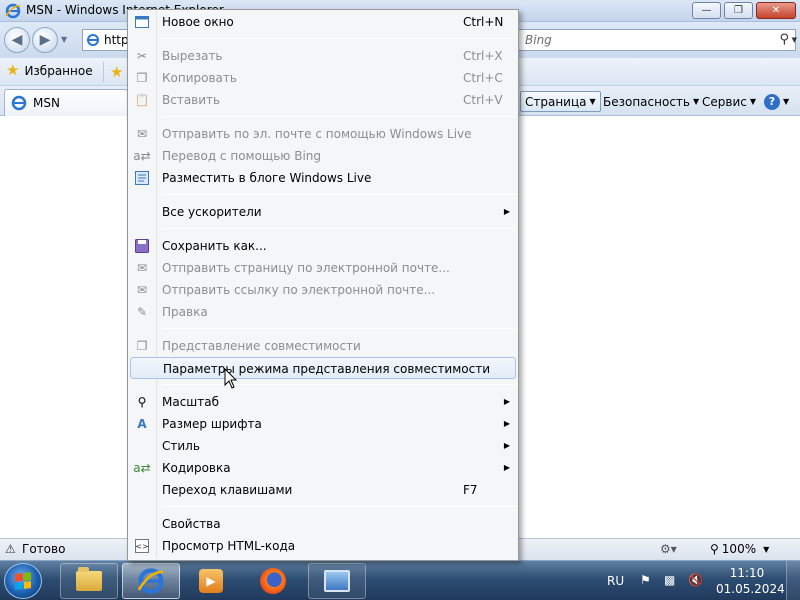  I want to click on safety-menu-button: Безопасность ▼, so click(651, 101).